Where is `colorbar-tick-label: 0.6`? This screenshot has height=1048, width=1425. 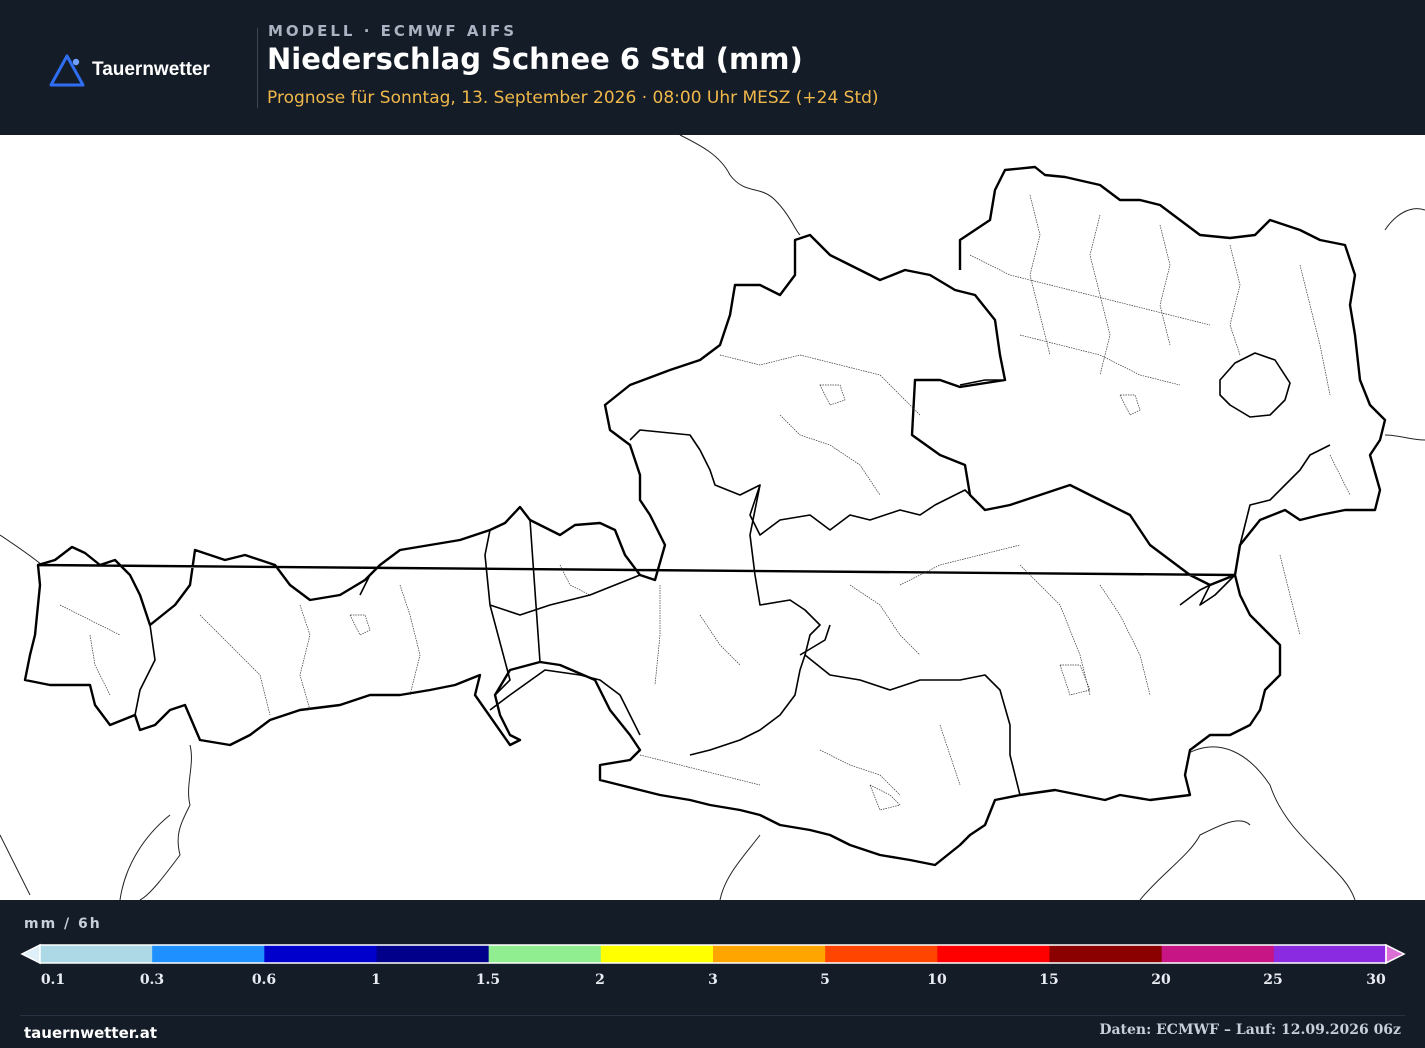 colorbar-tick-label: 0.6 is located at coordinates (264, 980).